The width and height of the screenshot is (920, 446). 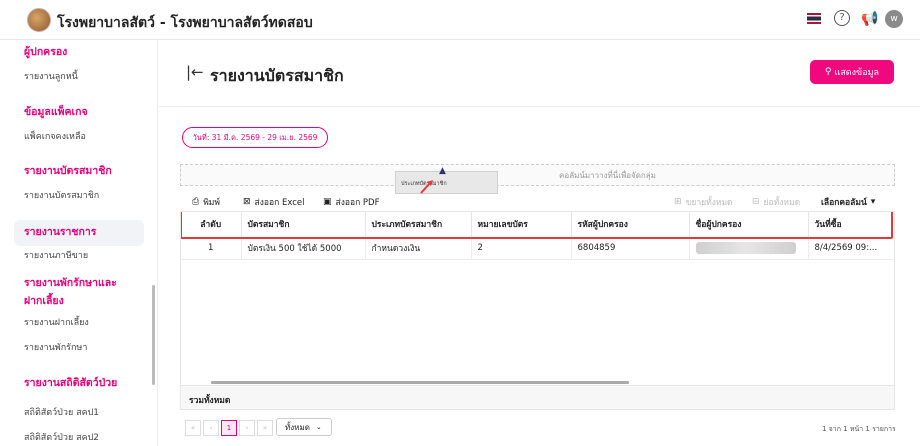 I want to click on page-size-select: ทั้งหมด ⌄, so click(x=304, y=427).